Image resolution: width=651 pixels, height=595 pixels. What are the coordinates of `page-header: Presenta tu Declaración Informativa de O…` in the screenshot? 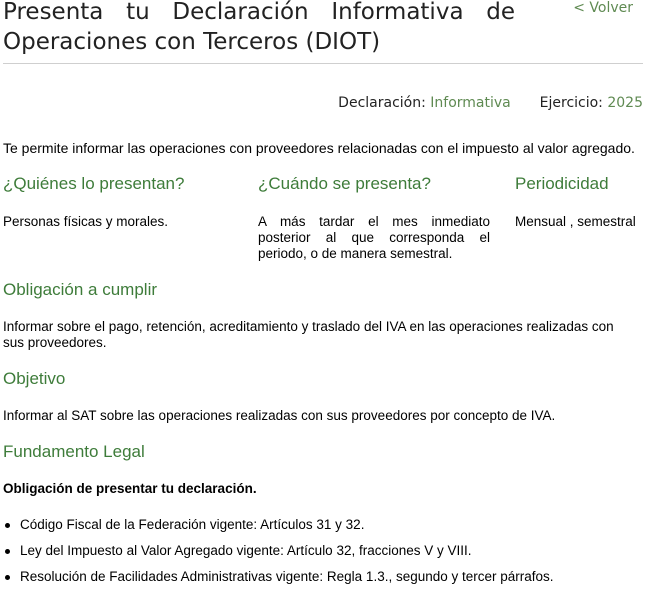 It's located at (323, 32).